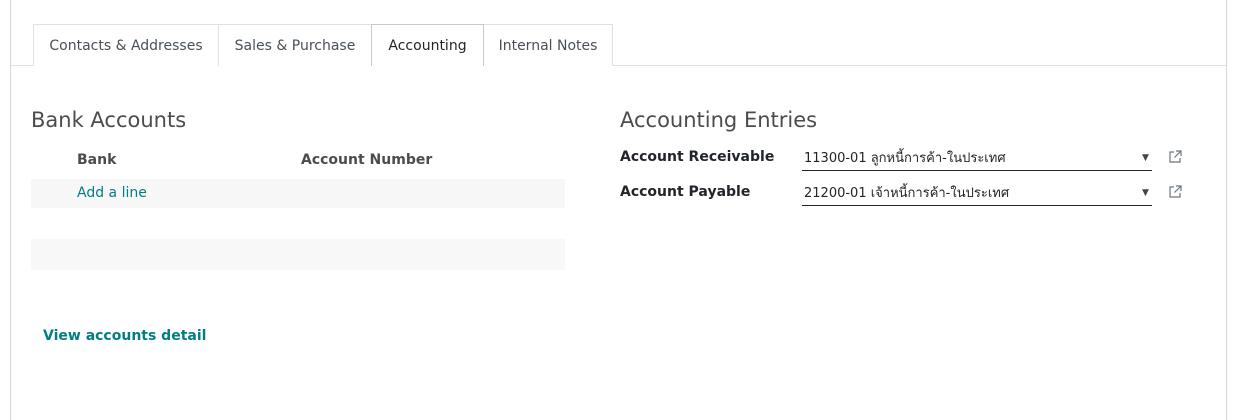 Image resolution: width=1252 pixels, height=420 pixels. I want to click on add-line-link: Add a line, so click(112, 193).